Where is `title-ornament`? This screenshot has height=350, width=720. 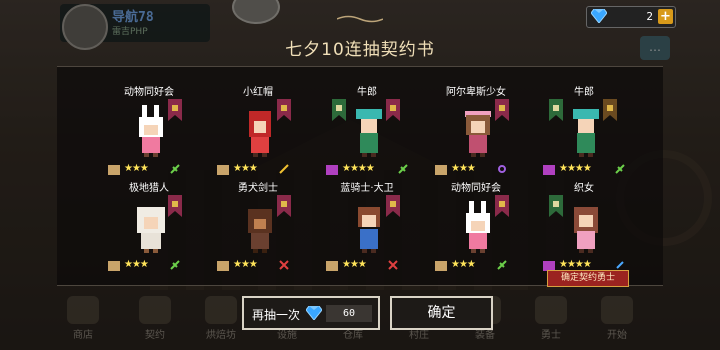 title-ornament is located at coordinates (360, 19).